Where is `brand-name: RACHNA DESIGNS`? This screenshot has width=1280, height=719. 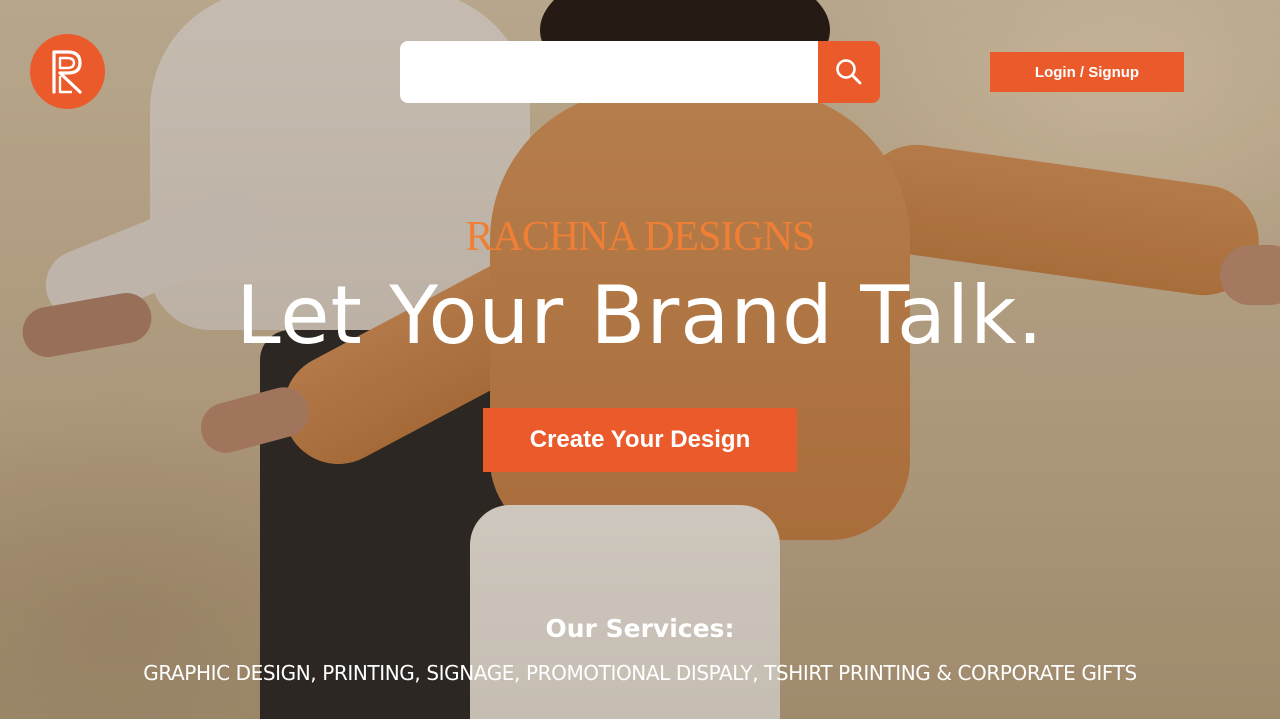
brand-name: RACHNA DESIGNS is located at coordinates (640, 237).